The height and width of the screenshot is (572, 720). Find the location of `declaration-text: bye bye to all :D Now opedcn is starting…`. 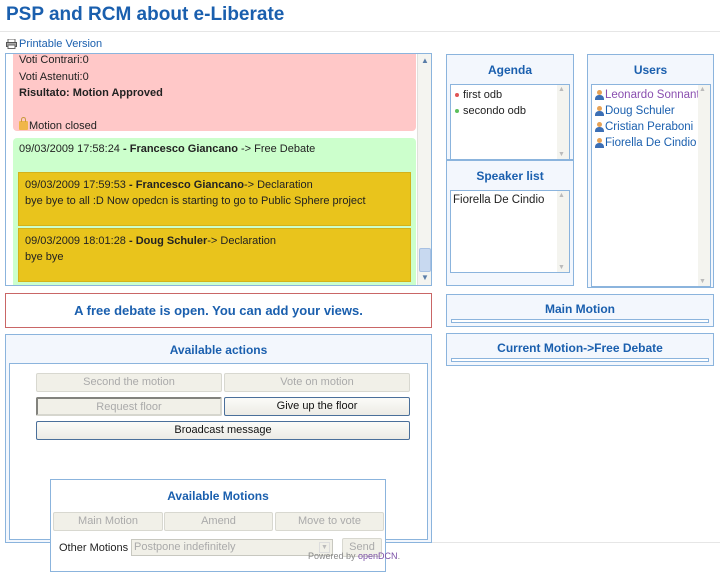

declaration-text: bye bye to all :D Now opedcn is starting… is located at coordinates (195, 201).